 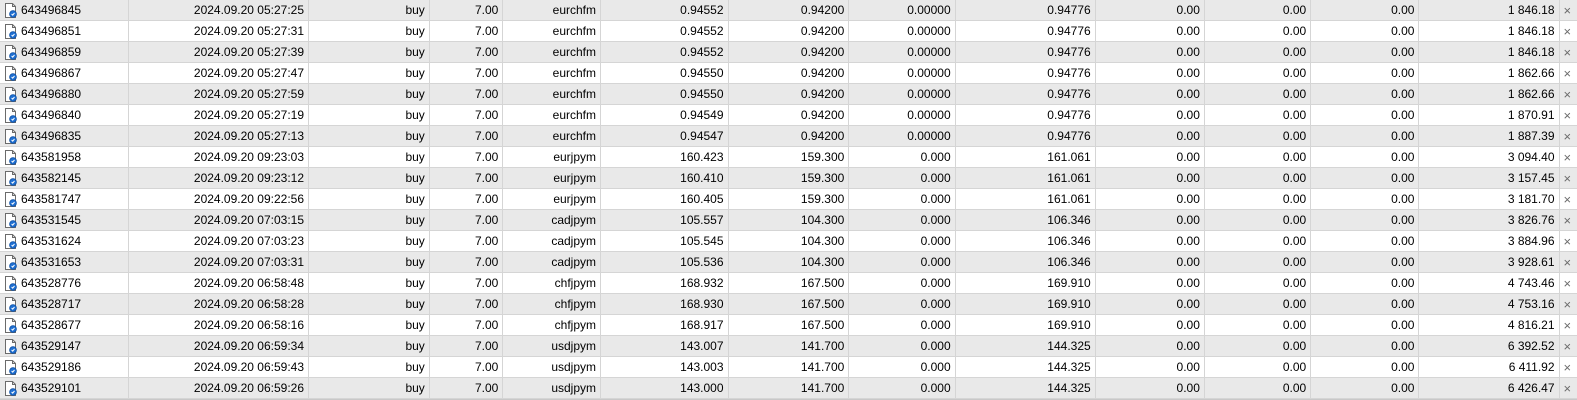 I want to click on stop-loss-cell: 167.500, so click(x=789, y=283).